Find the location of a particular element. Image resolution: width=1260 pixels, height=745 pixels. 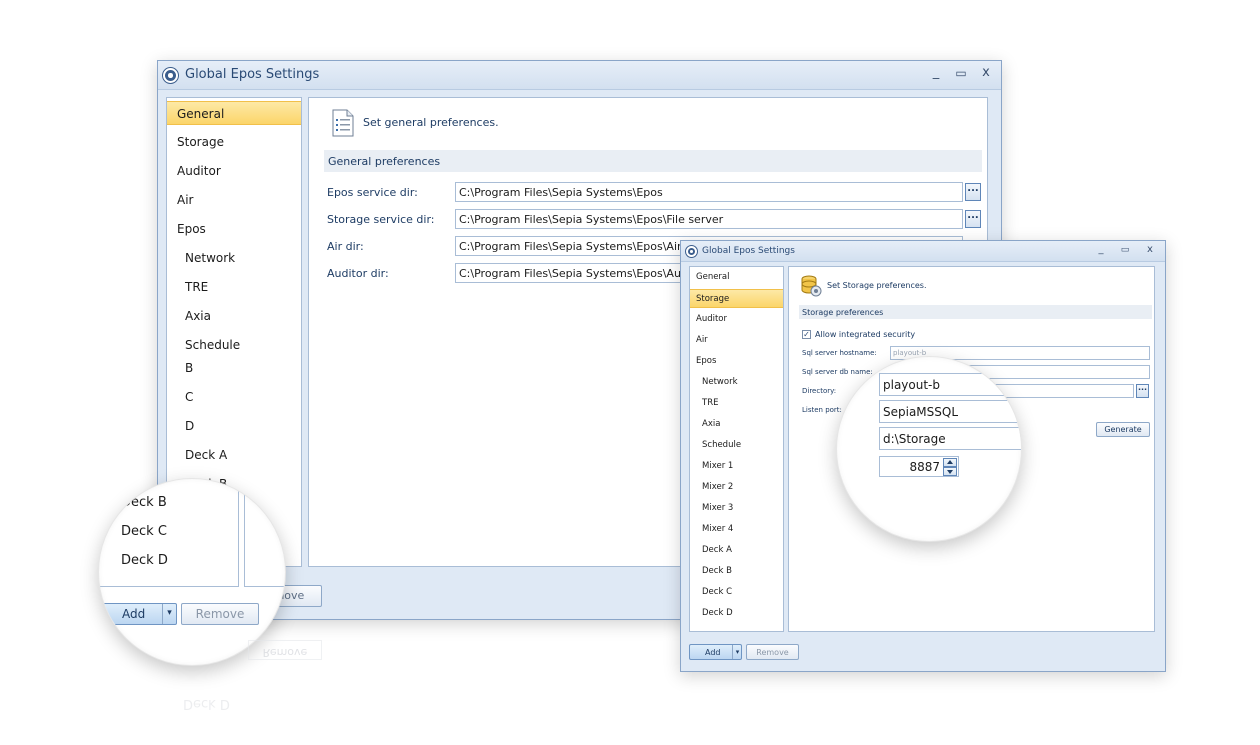

air-dir-label: Air dir: is located at coordinates (345, 246).